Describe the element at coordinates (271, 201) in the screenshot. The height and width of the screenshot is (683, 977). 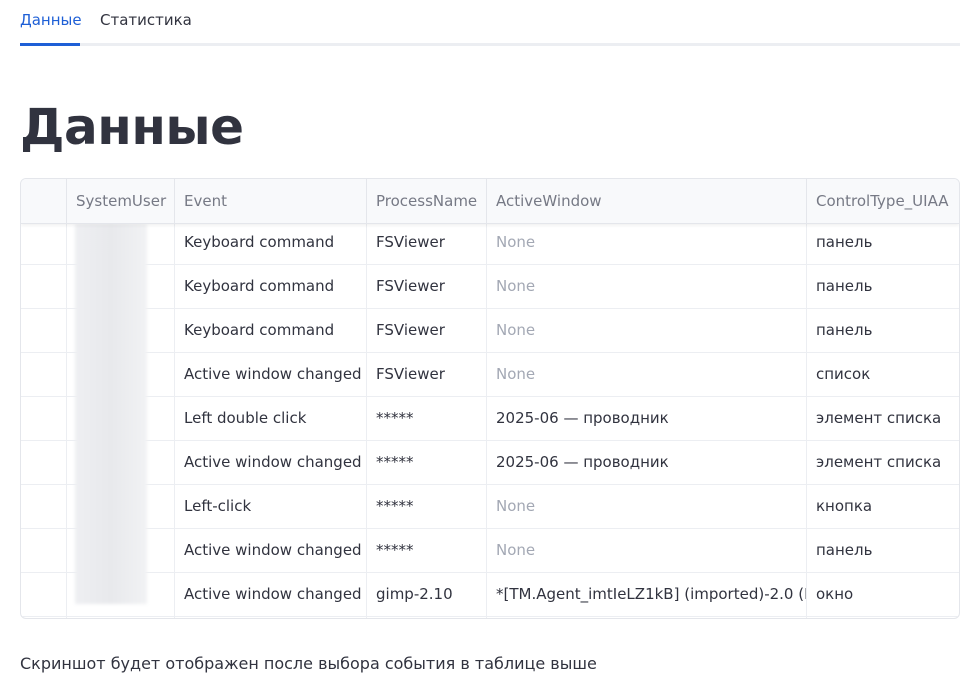
I see `header-event: Event` at that location.